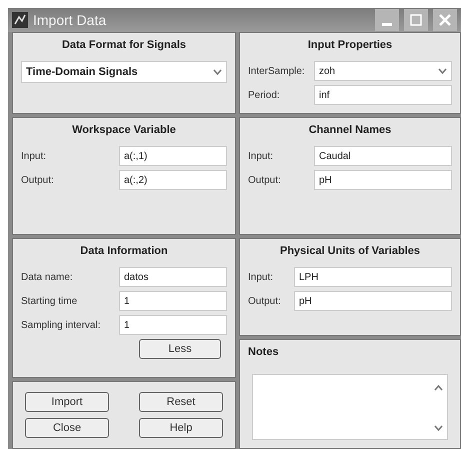  What do you see at coordinates (173, 180) in the screenshot?
I see `input-field: a(:,2)` at bounding box center [173, 180].